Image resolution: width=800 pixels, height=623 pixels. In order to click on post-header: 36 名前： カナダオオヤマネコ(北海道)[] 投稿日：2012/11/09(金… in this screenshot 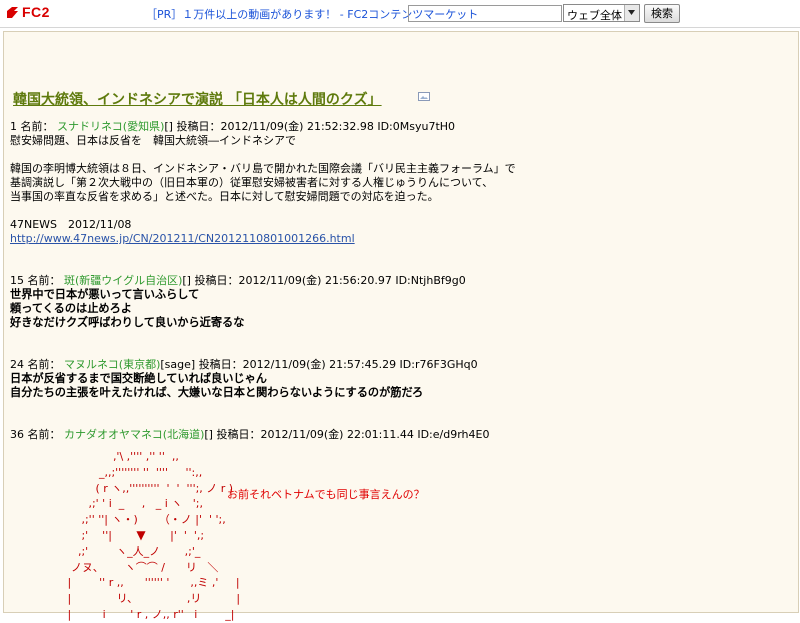, I will do `click(249, 435)`.